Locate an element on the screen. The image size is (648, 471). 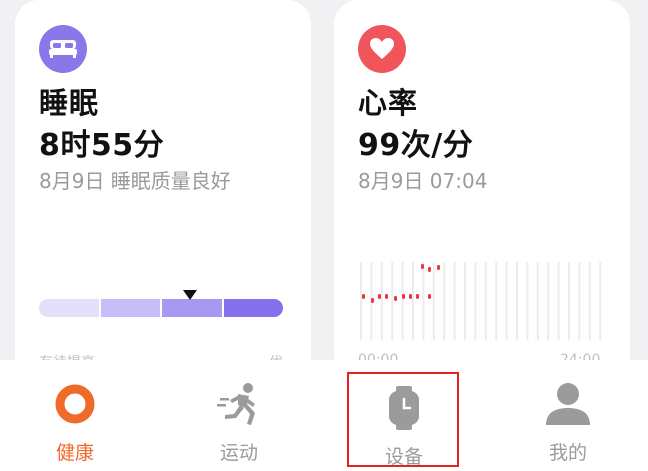
health-ring-icon is located at coordinates (75, 404).